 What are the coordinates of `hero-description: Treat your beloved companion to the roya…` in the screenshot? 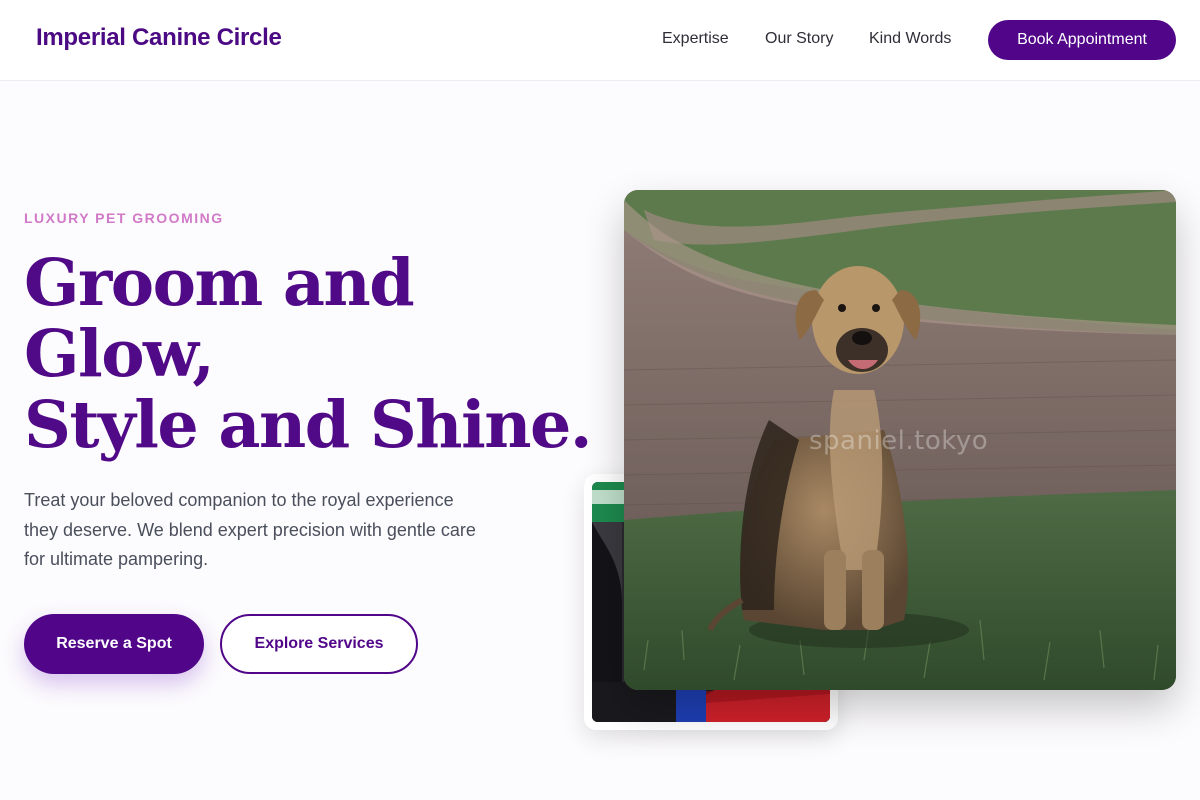 It's located at (250, 529).